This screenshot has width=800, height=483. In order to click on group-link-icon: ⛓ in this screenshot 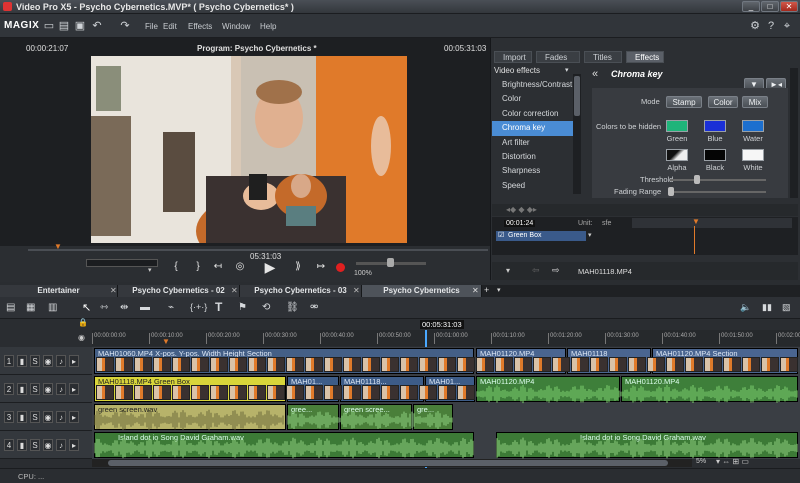, I will do `click(292, 307)`.